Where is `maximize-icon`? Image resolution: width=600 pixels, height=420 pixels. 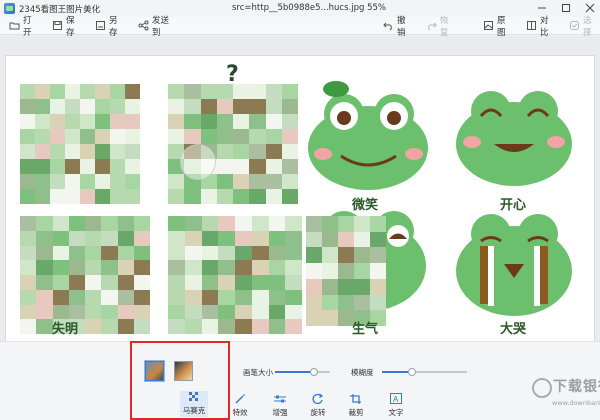
maximize-icon is located at coordinates (566, 8).